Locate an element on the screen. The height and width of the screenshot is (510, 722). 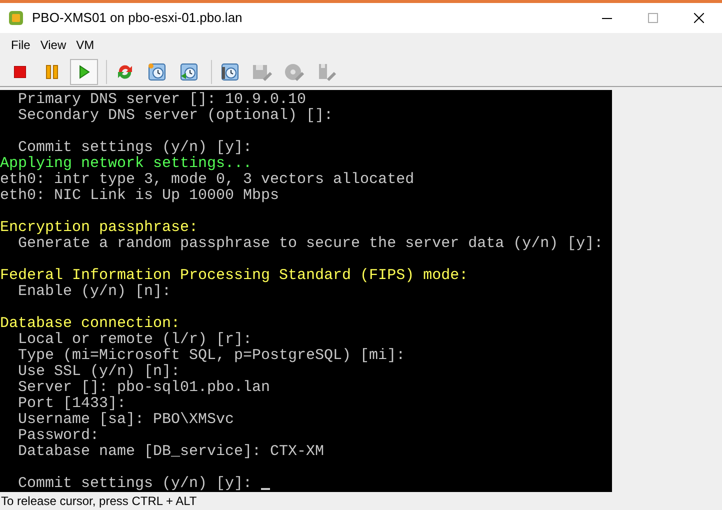
console-line: eth0: intr type 3, mode 0, 3 vectors allocated is located at coordinates (207, 180).